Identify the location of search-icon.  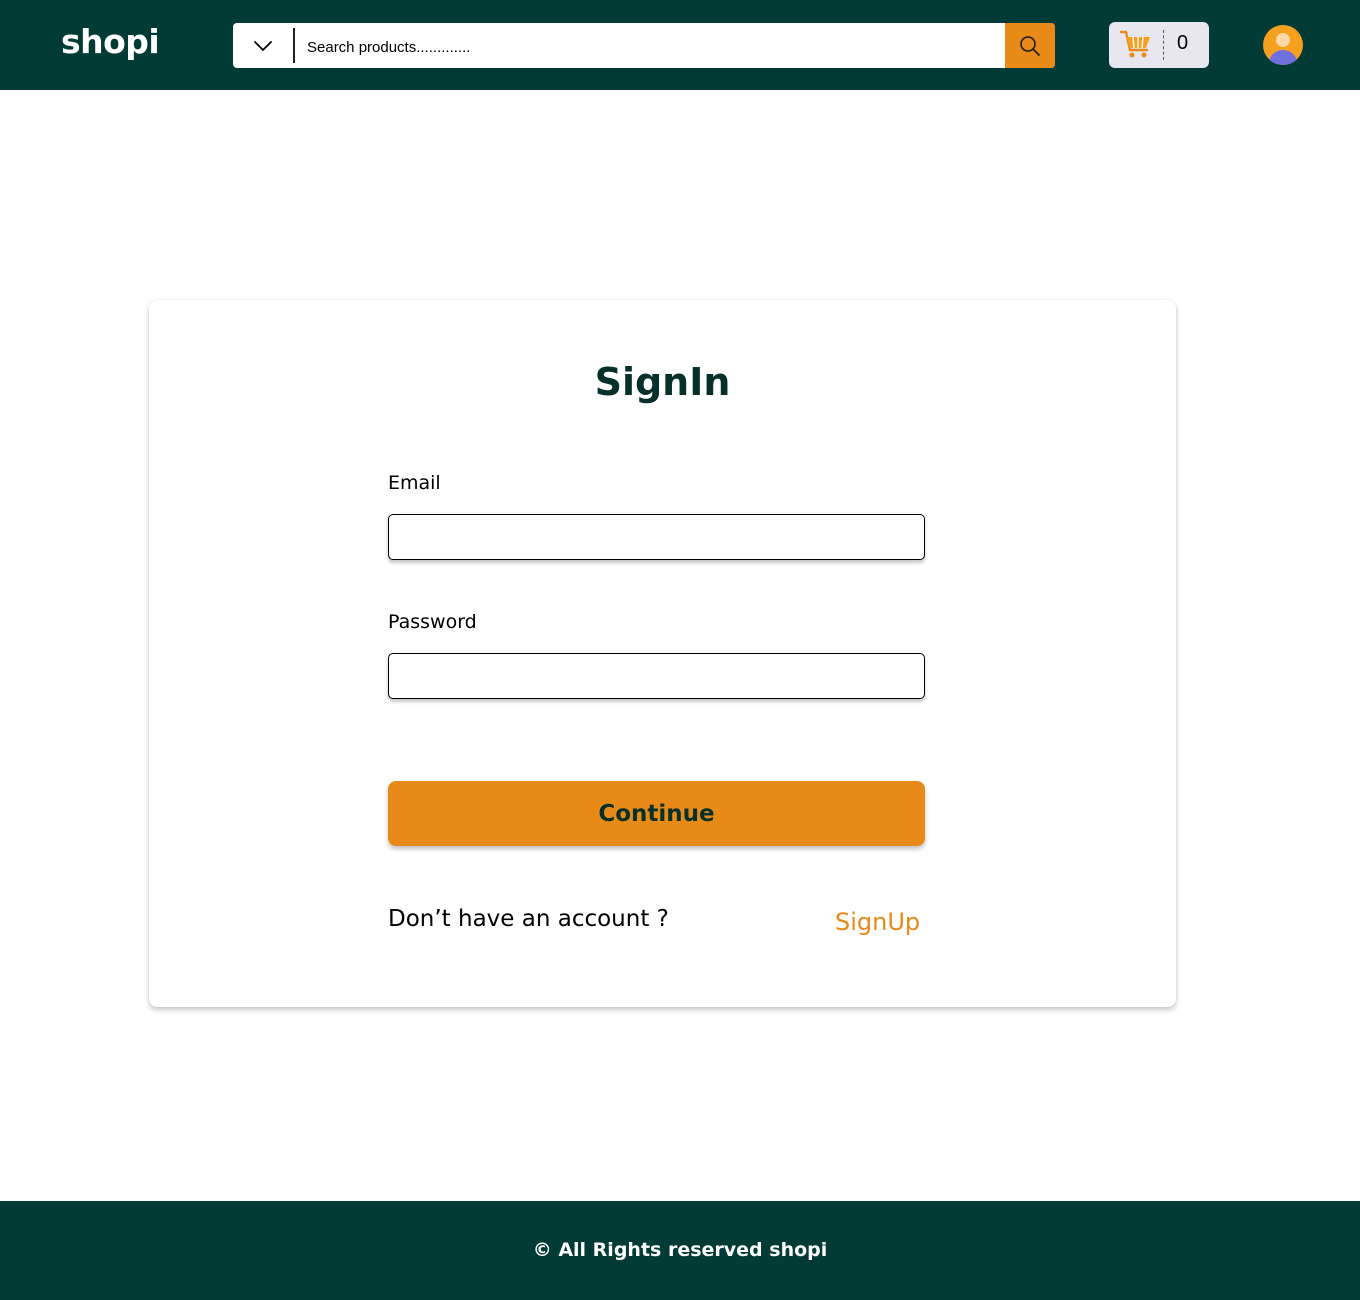
(1030, 45).